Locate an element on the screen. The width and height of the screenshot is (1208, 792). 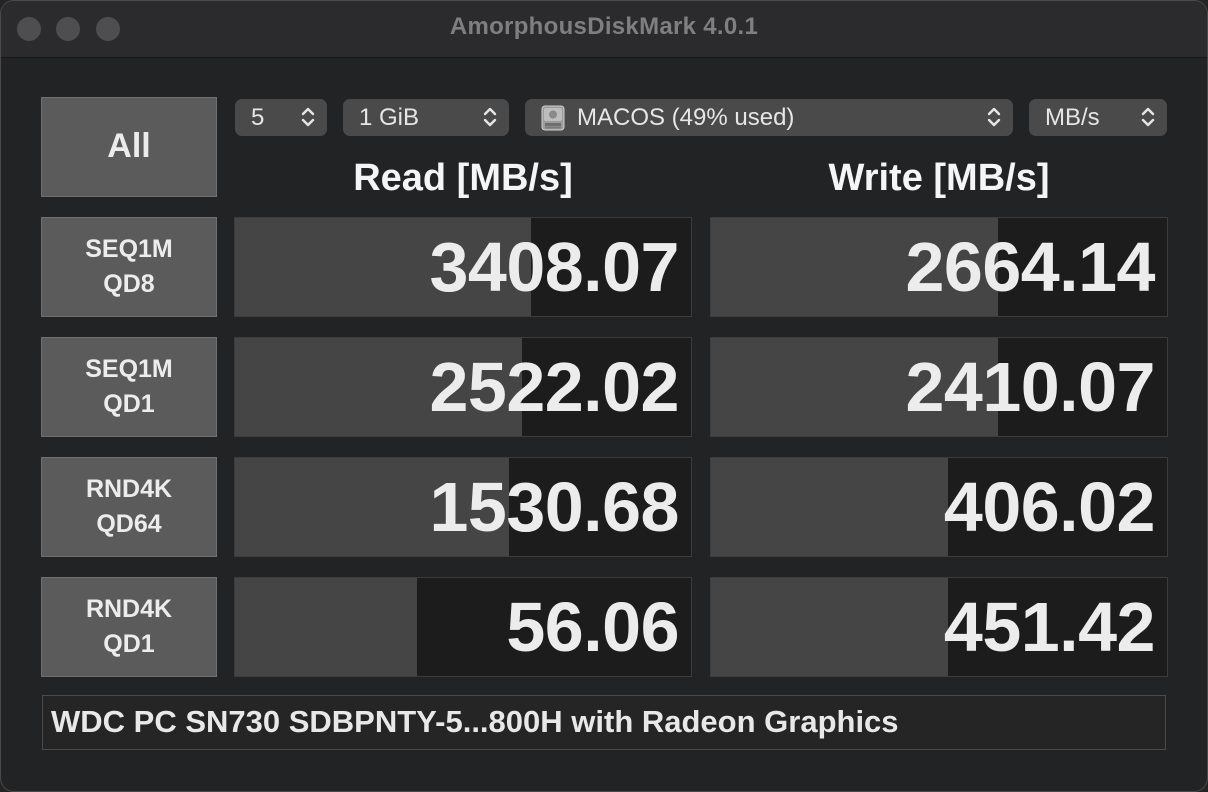
write-value: 2664.14 is located at coordinates (1030, 267).